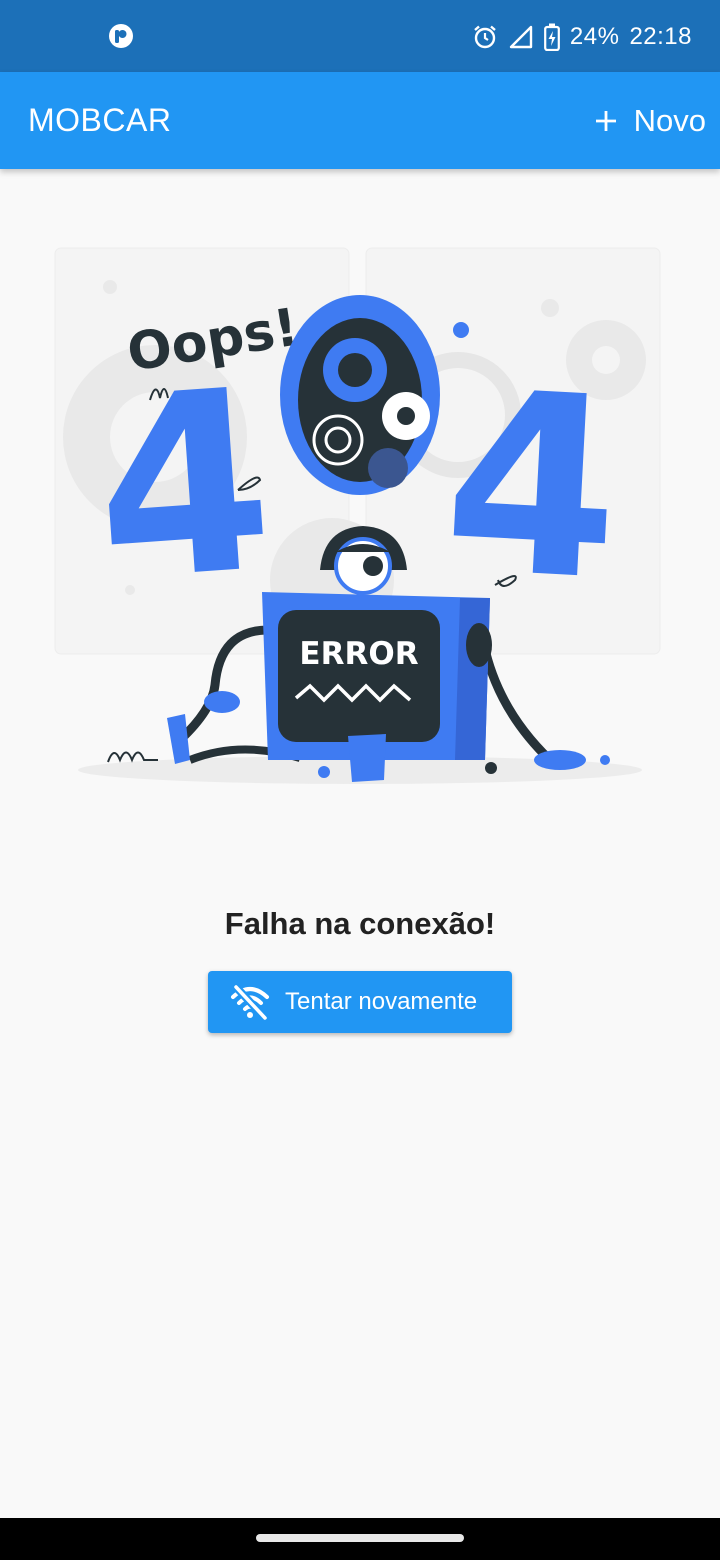  I want to click on new-button-label: Novo, so click(669, 120).